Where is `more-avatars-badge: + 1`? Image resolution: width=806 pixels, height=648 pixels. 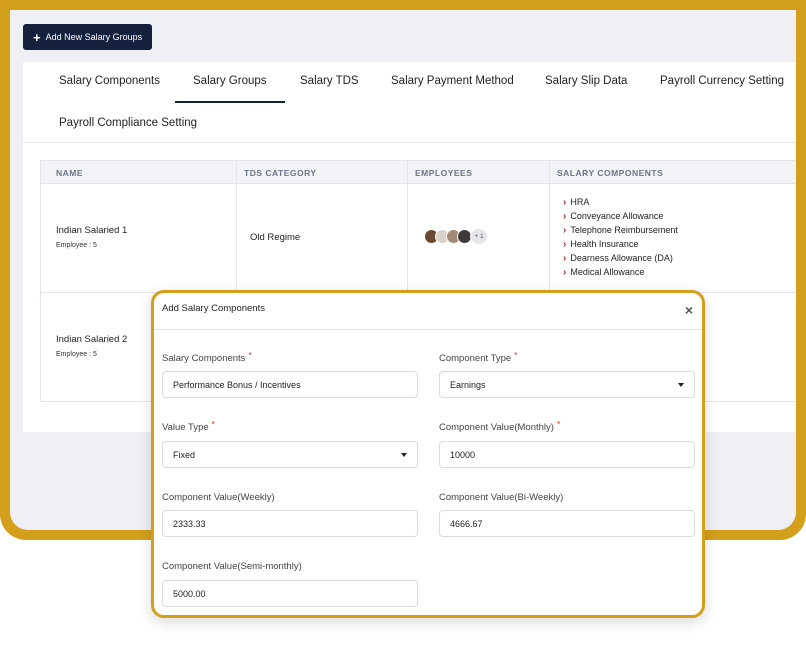
more-avatars-badge: + 1 is located at coordinates (479, 236).